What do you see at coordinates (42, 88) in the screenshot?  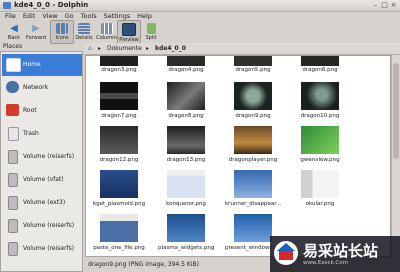 I see `place-network: Network` at bounding box center [42, 88].